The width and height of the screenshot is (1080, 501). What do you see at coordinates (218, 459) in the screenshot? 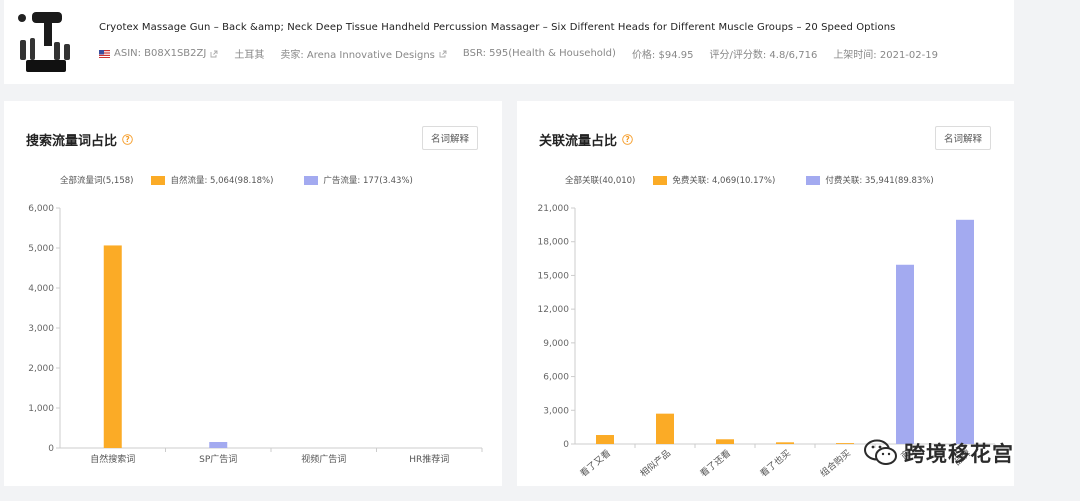
I see `x-tick-label: SP广告词` at bounding box center [218, 459].